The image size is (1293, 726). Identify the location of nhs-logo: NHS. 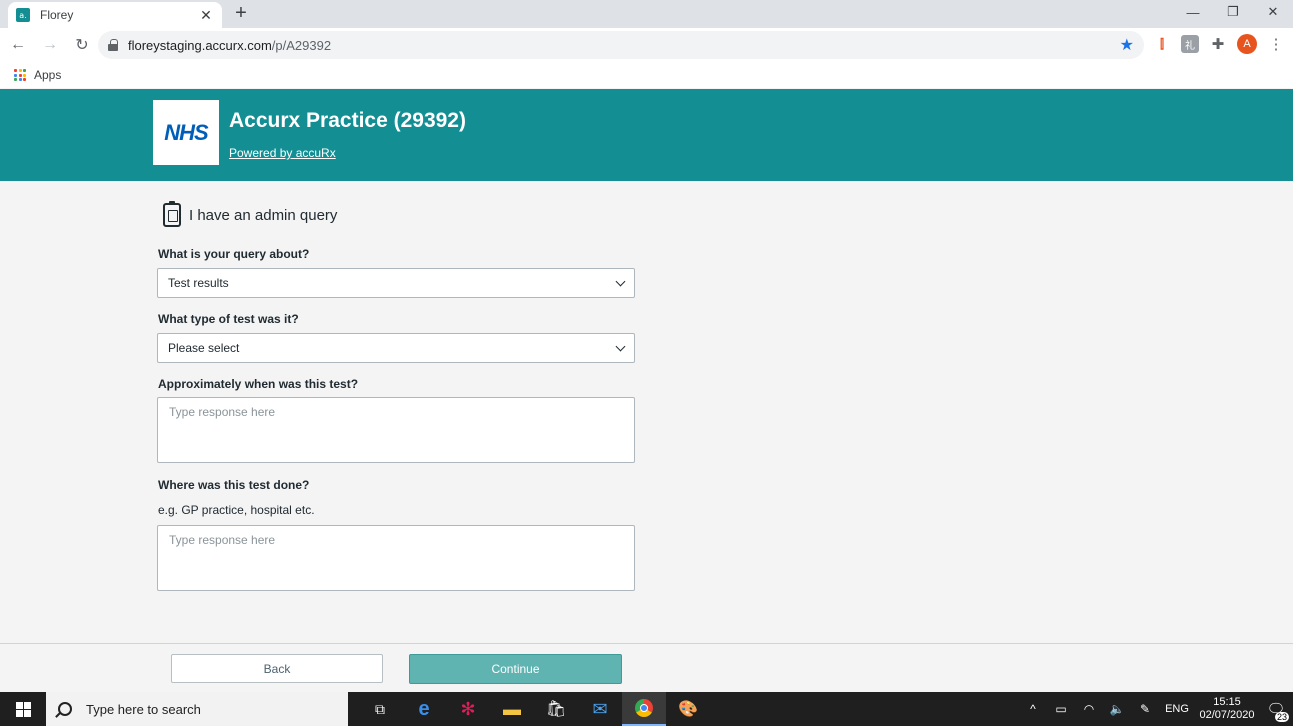
(186, 132).